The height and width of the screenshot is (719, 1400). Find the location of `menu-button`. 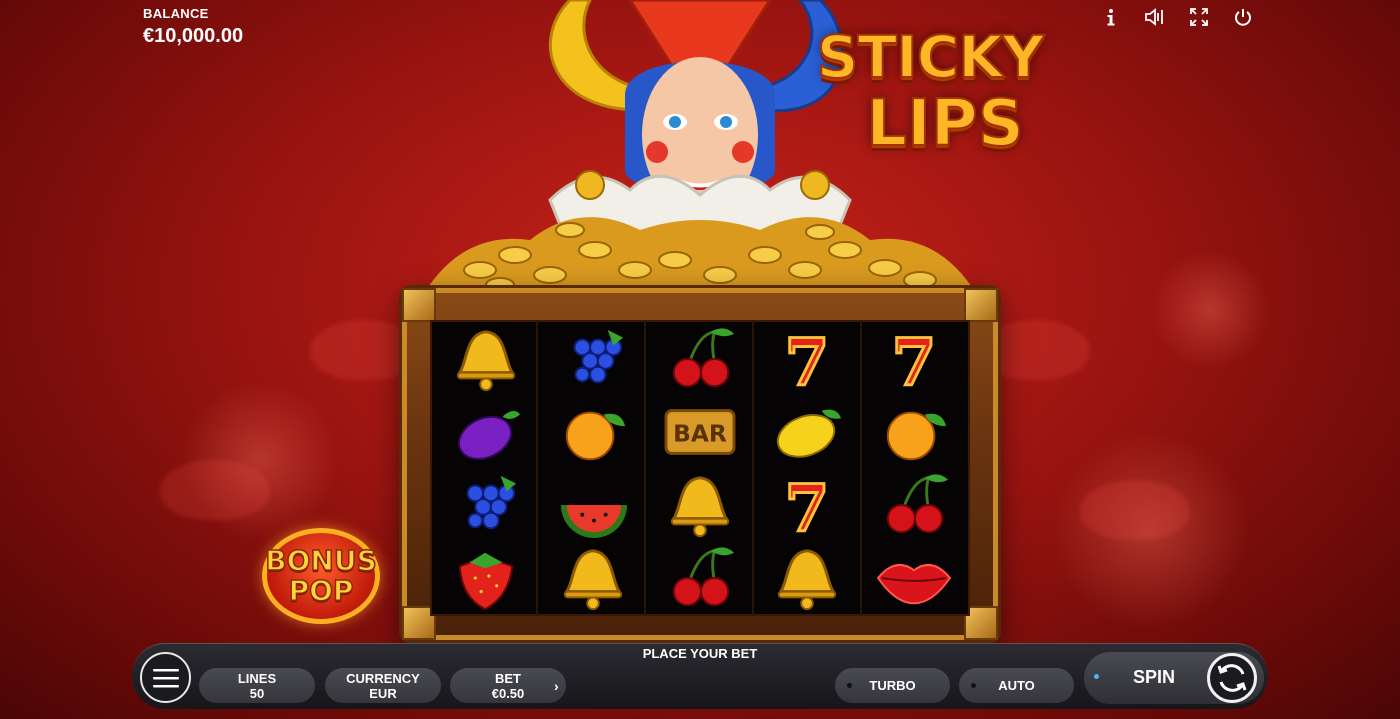

menu-button is located at coordinates (165, 677).